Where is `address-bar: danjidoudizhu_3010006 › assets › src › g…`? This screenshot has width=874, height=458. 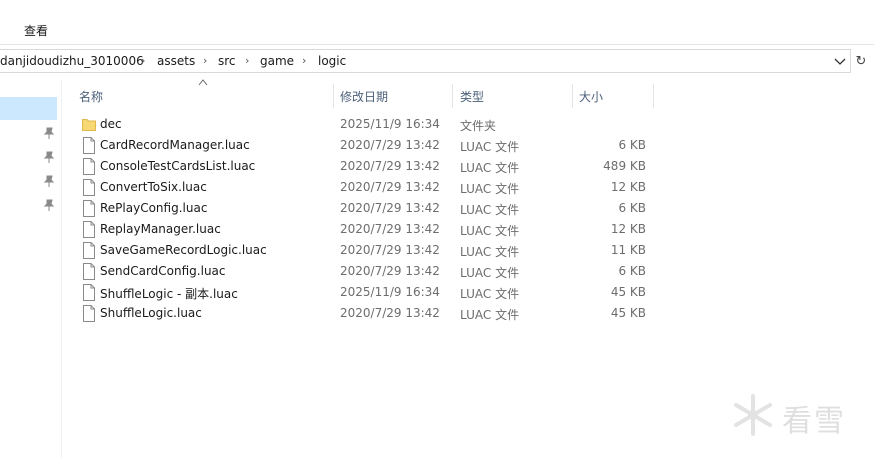 address-bar: danjidoudizhu_3010006 › assets › src › g… is located at coordinates (425, 61).